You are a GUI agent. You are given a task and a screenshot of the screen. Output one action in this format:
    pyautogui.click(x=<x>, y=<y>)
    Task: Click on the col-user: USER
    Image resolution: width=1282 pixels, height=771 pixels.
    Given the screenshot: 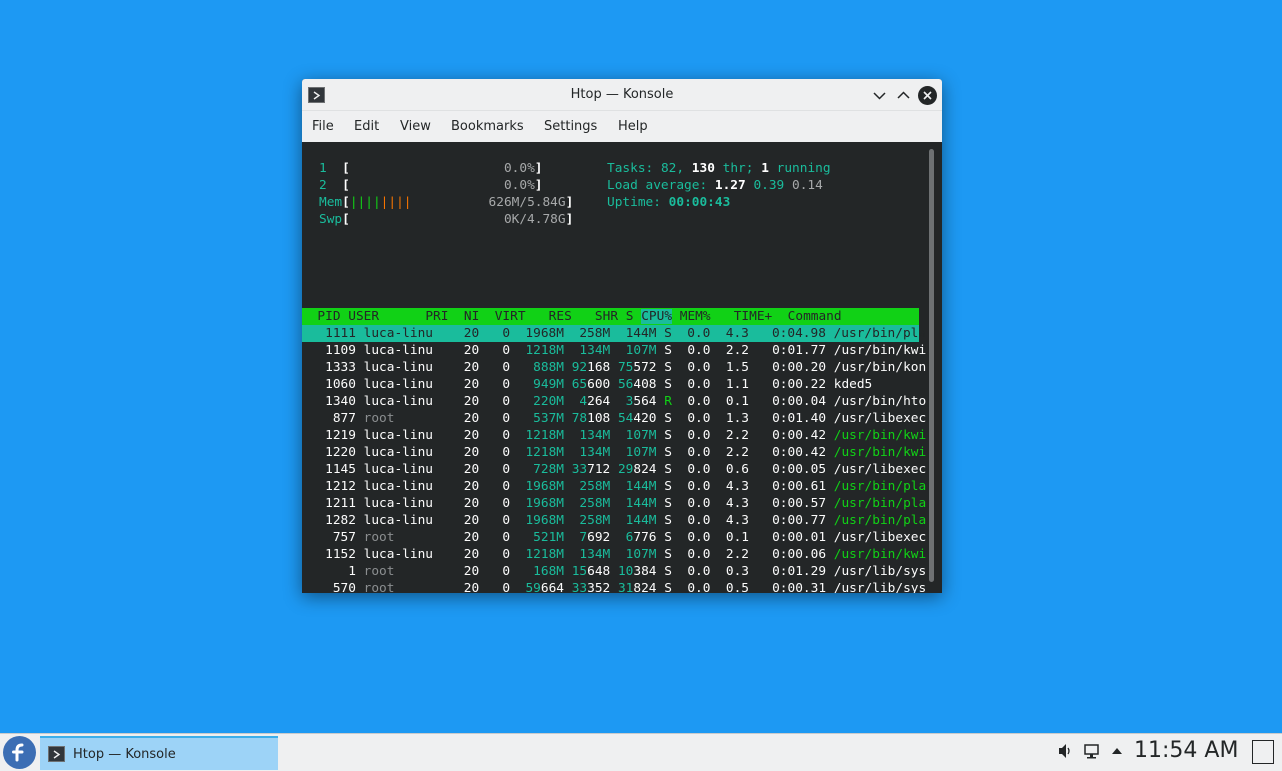 What is the action you would take?
    pyautogui.click(x=363, y=316)
    